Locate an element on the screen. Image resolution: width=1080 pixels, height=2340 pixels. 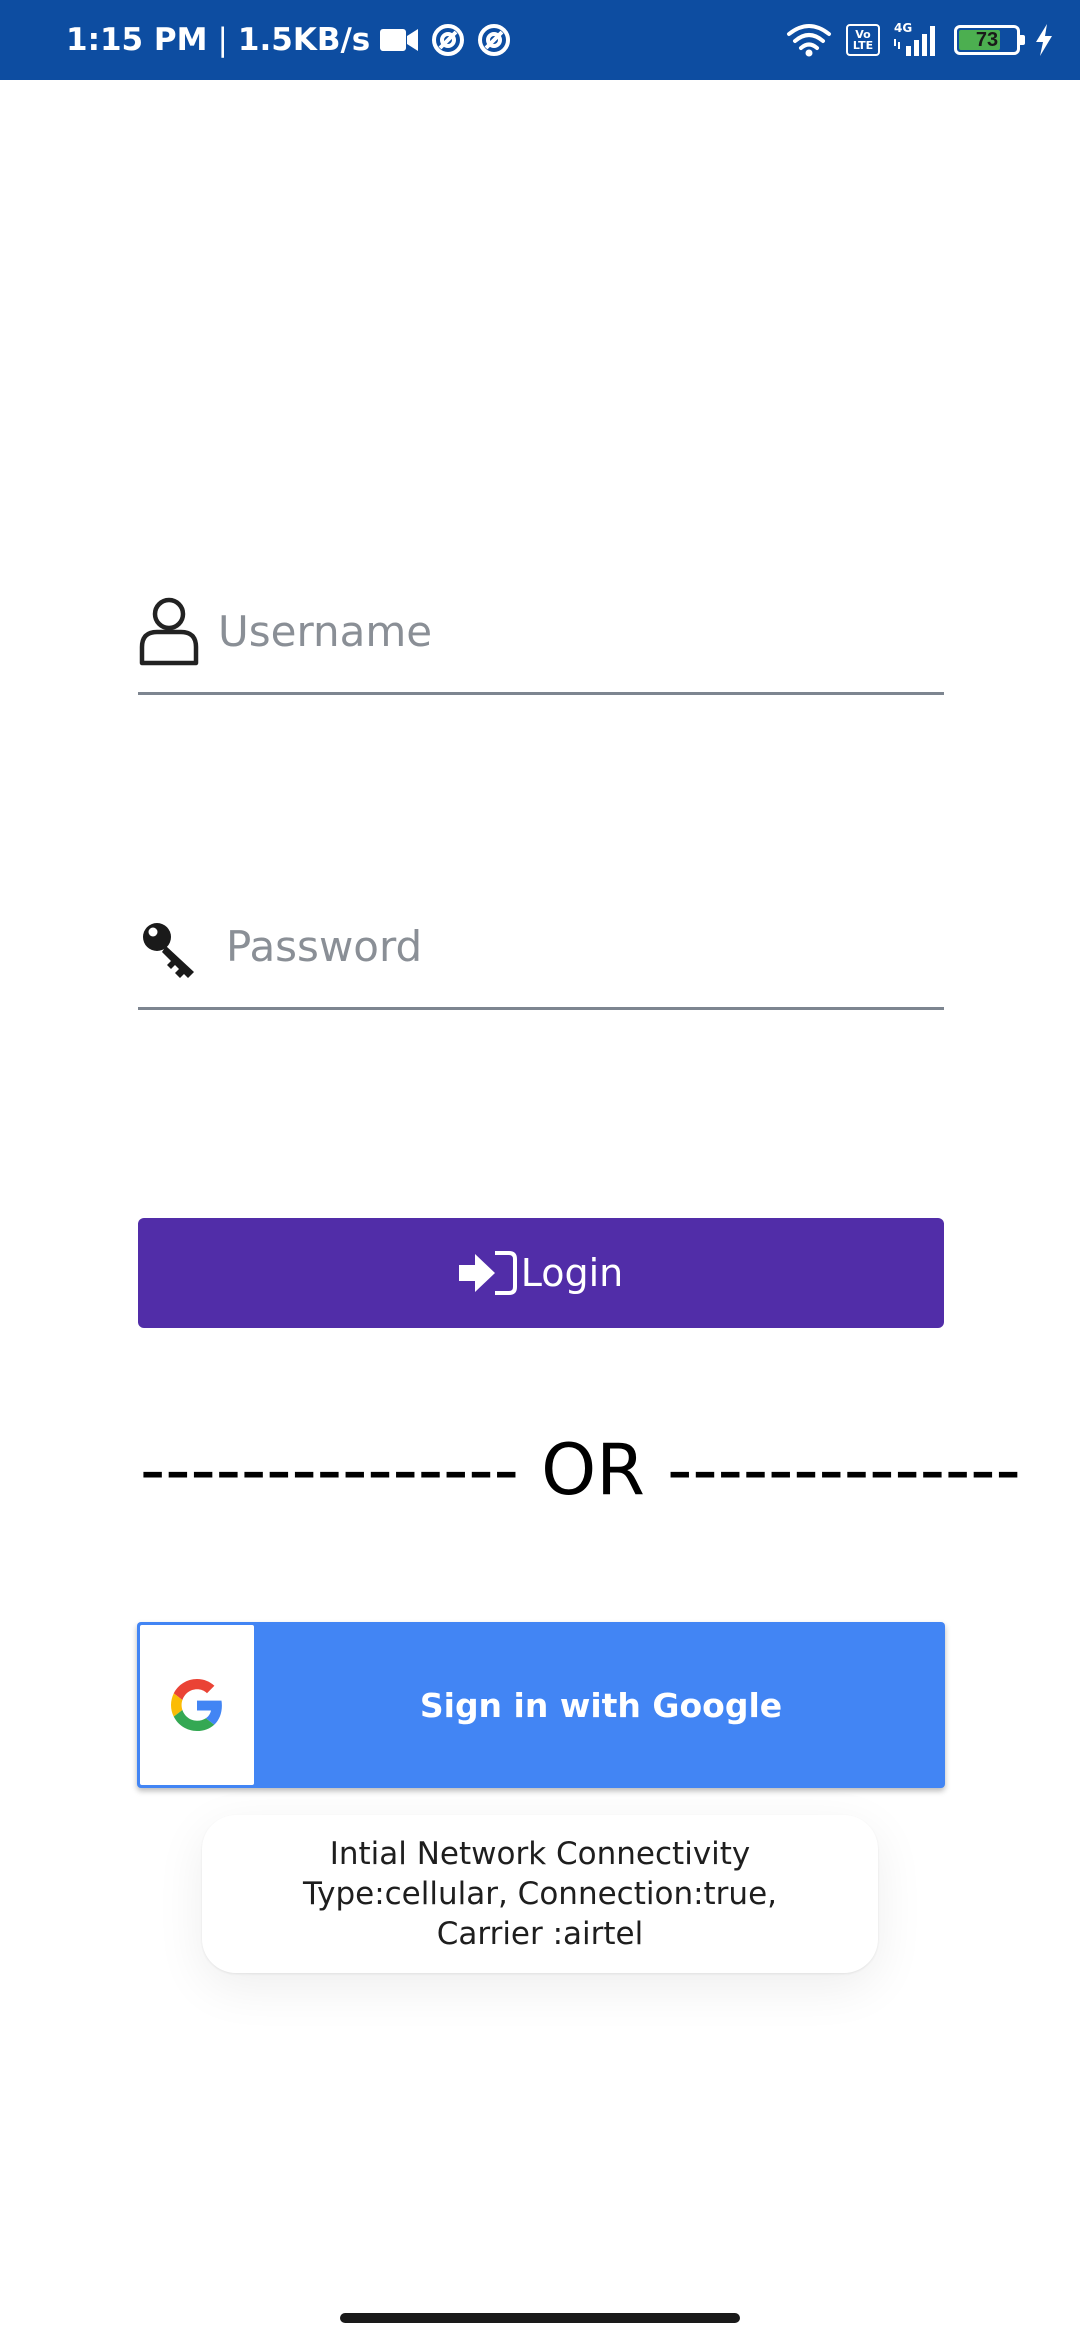
status-right: Vo LTE 4G 73 is located at coordinates (920, 40).